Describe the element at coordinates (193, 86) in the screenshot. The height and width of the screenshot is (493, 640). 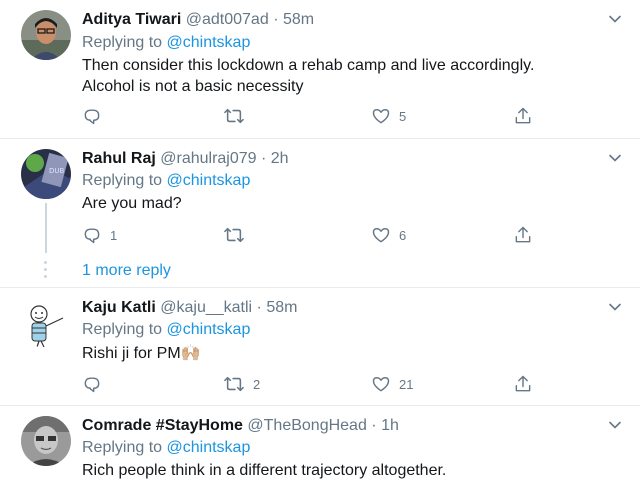
I see `tweet-text-line: Alcohol is not a basic necessity` at that location.